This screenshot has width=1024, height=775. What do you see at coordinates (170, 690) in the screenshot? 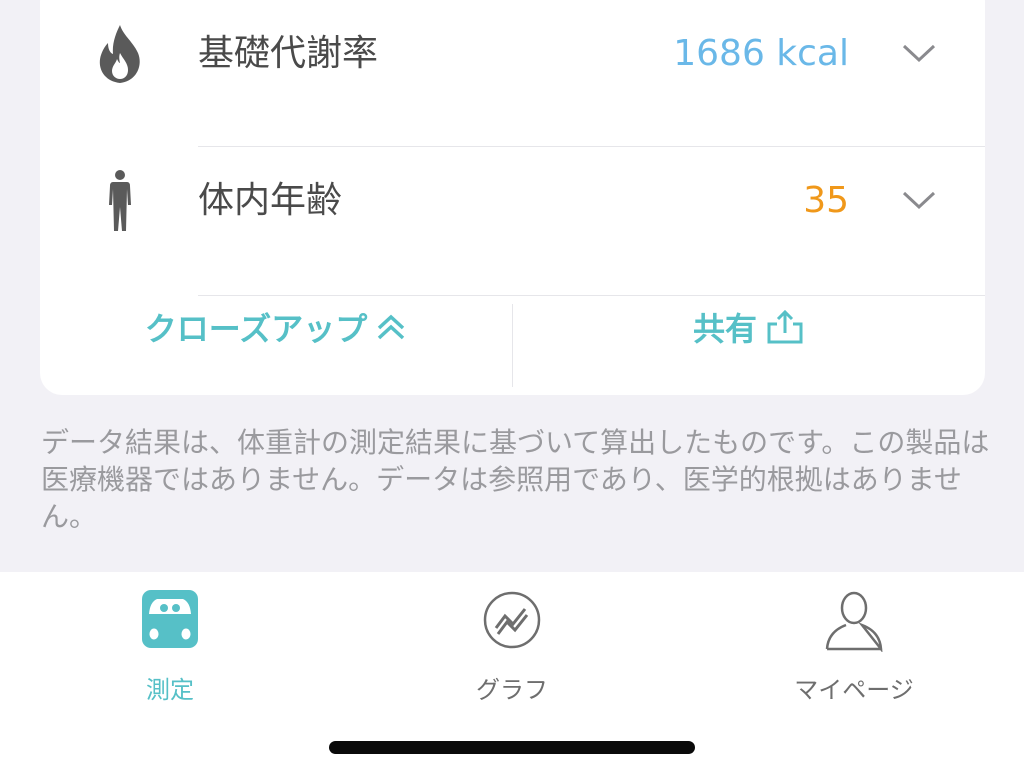
I see `tab-label: 測定` at bounding box center [170, 690].